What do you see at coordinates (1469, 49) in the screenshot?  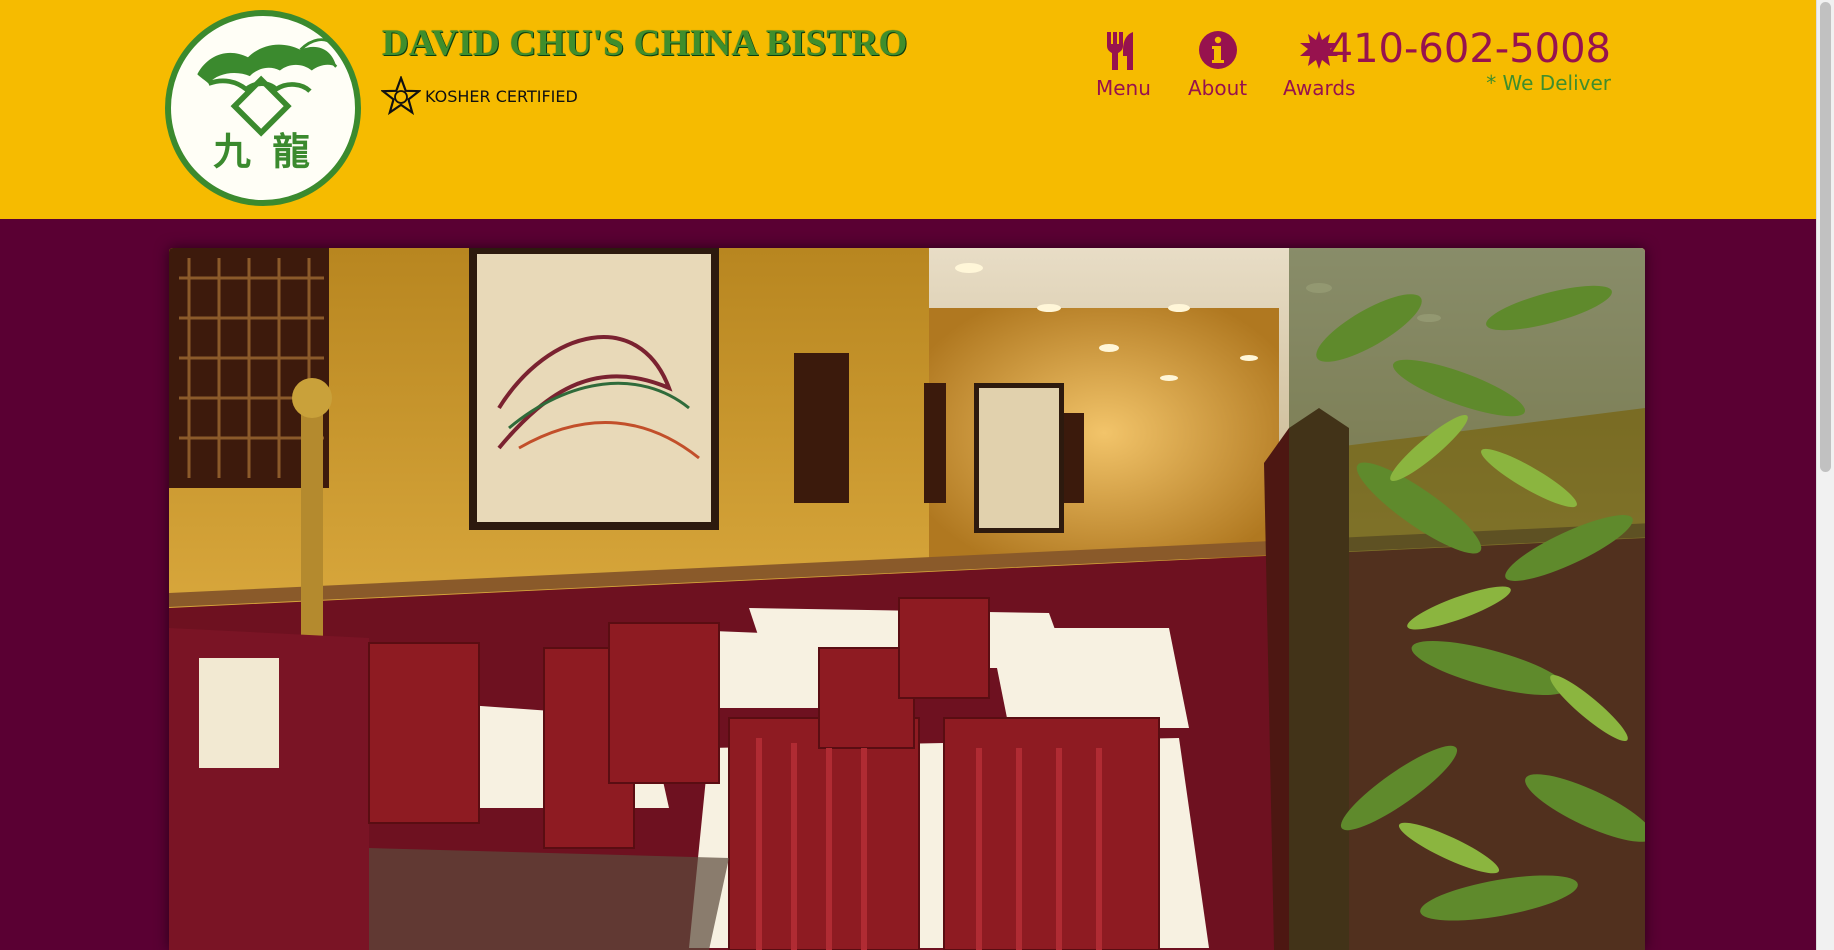 I see `phone-number-link: 410-602-5008` at bounding box center [1469, 49].